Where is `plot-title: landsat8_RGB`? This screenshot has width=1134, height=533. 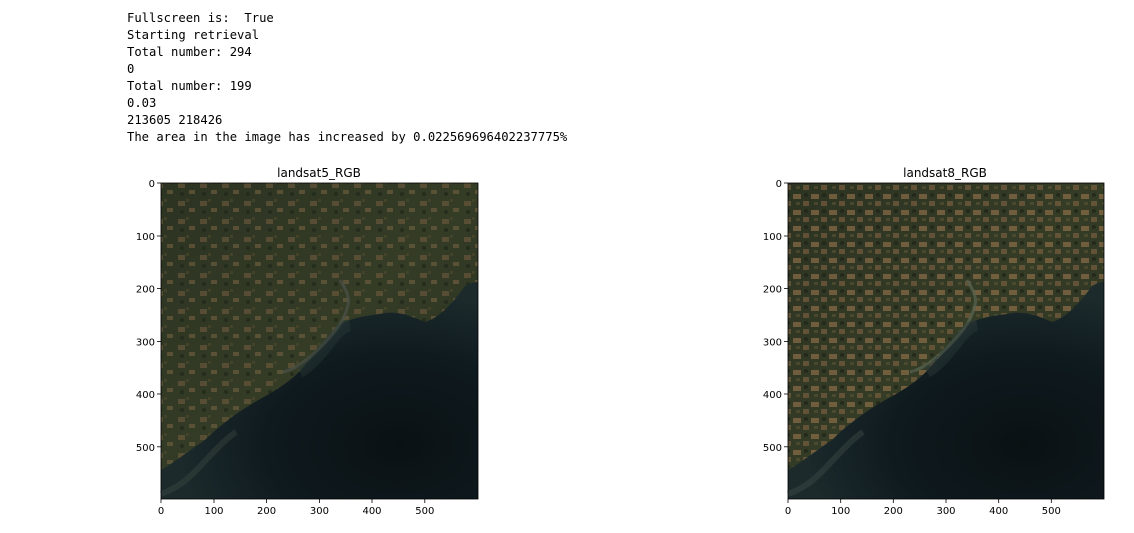 plot-title: landsat8_RGB is located at coordinates (945, 173).